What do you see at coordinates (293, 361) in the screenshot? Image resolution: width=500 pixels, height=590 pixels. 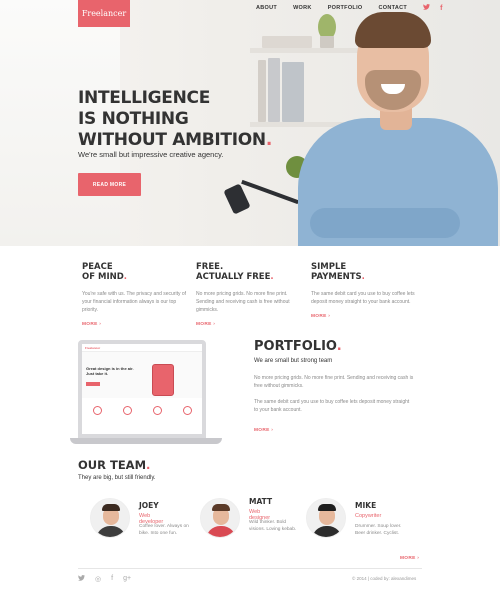 I see `portfolio-subtitle: We are small but strong team` at bounding box center [293, 361].